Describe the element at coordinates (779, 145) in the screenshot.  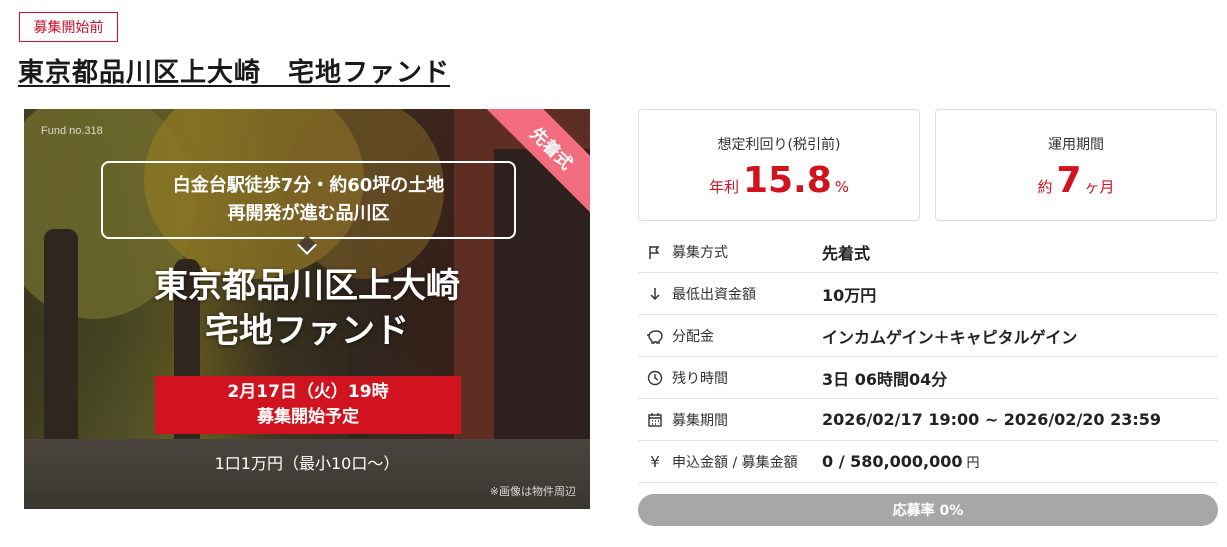
I see `yield-label: 想定利回り(税引前)` at that location.